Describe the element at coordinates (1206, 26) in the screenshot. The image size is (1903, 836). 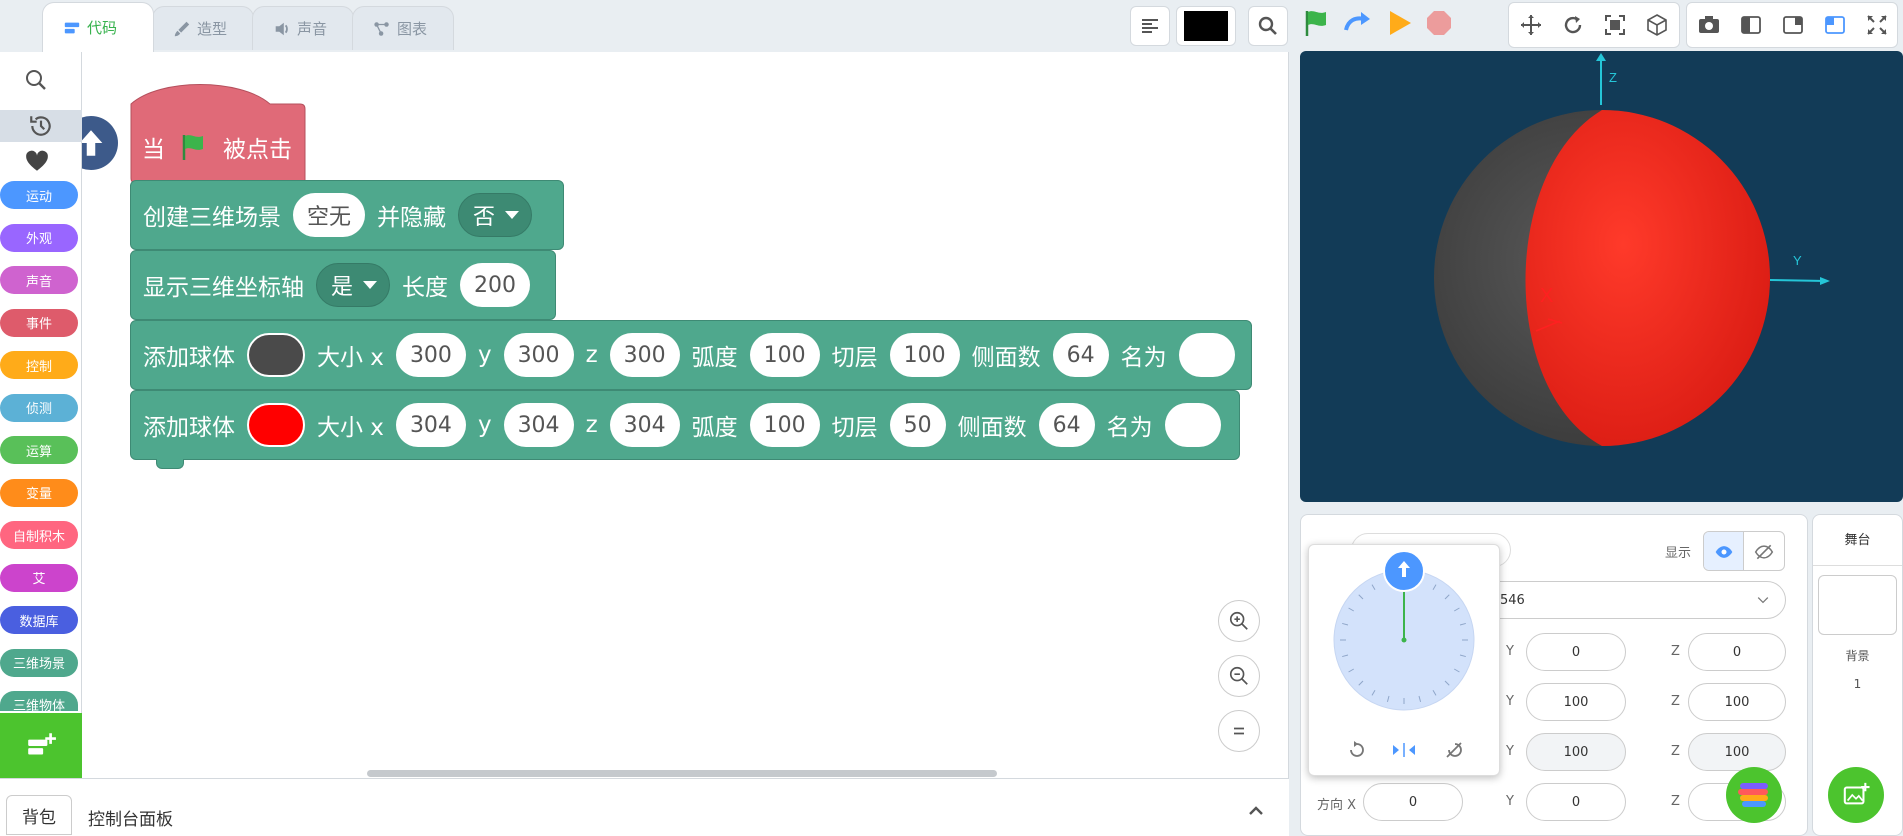
I see `color-picker-button` at that location.